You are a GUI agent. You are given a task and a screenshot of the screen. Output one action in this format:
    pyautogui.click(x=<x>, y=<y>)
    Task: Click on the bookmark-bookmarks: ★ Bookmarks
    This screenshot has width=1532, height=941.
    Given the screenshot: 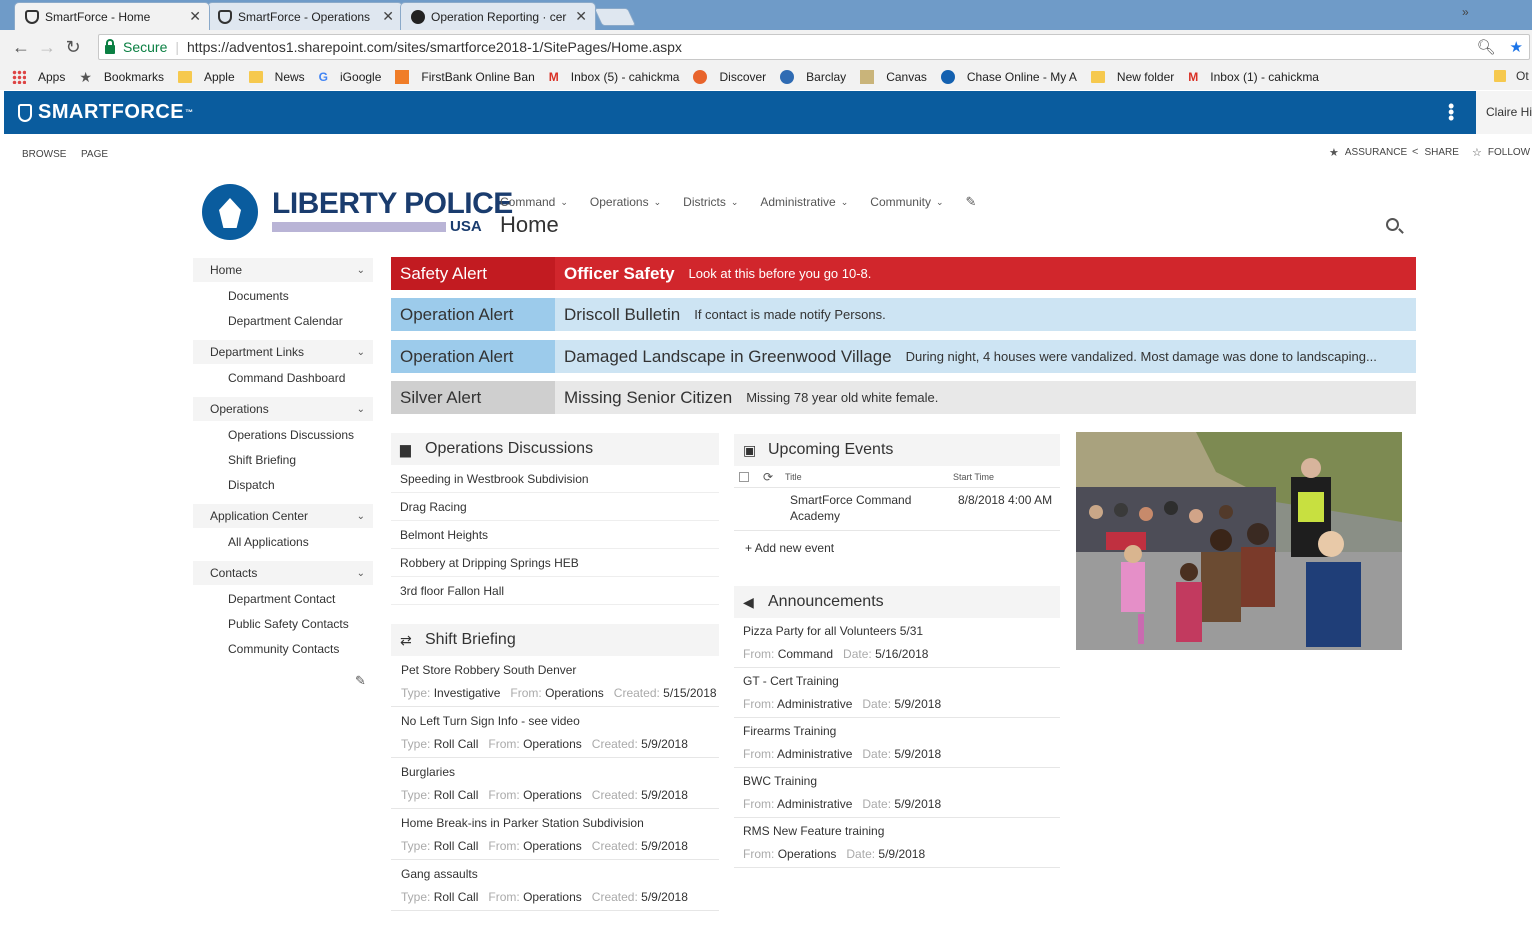 What is the action you would take?
    pyautogui.click(x=121, y=77)
    